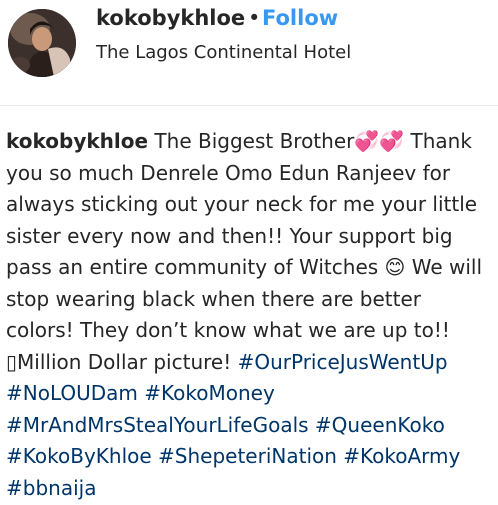  What do you see at coordinates (223, 52) in the screenshot?
I see `post-location: The Lagos Continental Hotel` at bounding box center [223, 52].